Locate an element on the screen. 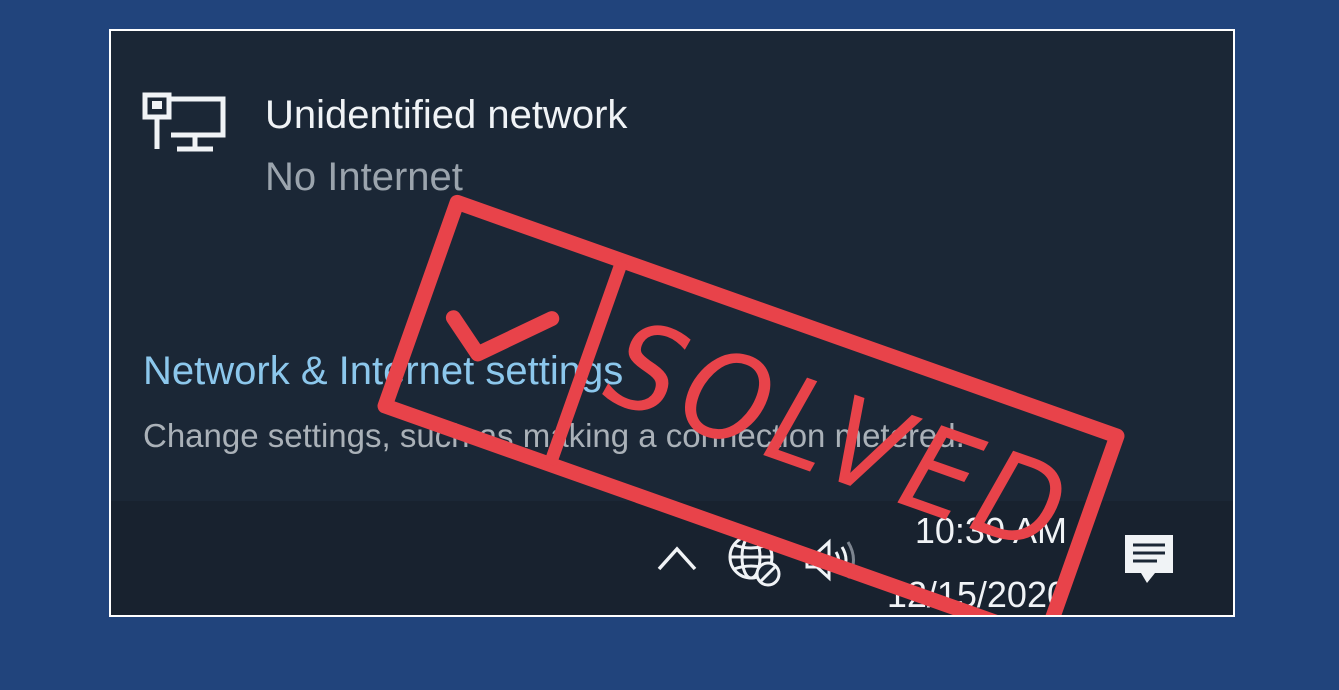 The height and width of the screenshot is (690, 1339). volume-icon is located at coordinates (831, 560).